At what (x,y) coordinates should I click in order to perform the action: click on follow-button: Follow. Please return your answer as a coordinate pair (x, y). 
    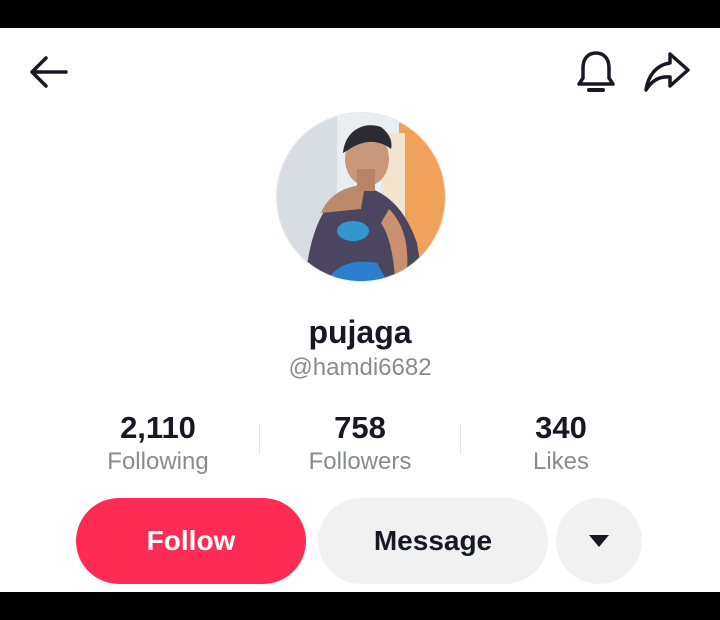
    Looking at the image, I should click on (191, 541).